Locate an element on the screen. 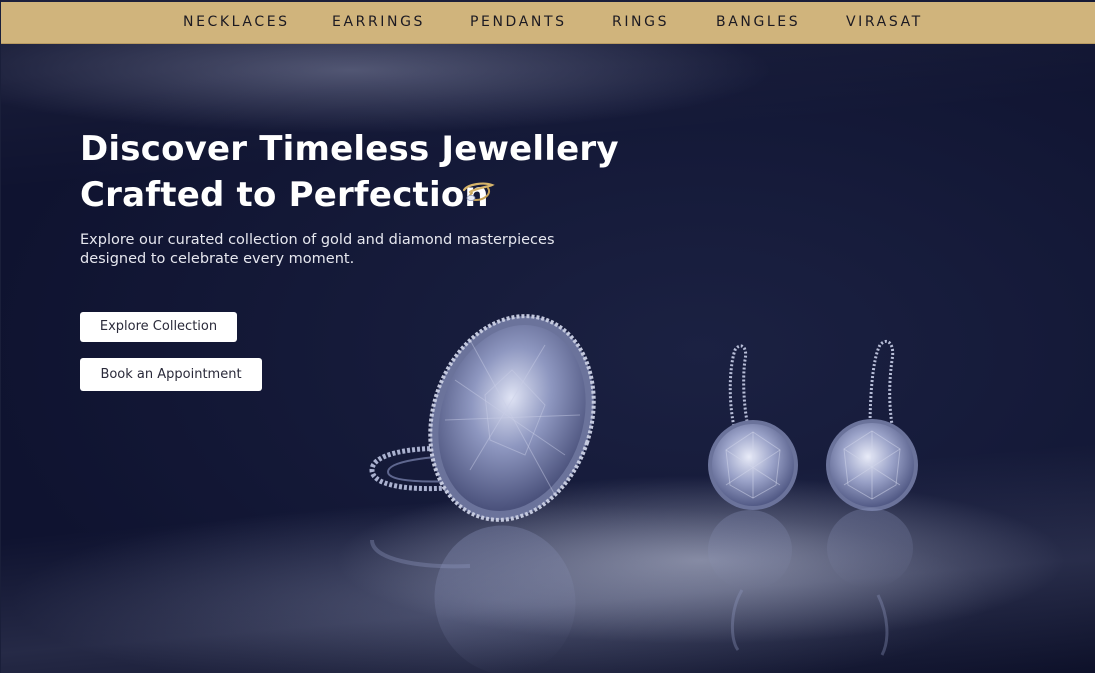 The width and height of the screenshot is (1095, 673). nav-item-necklaces: NECKLACES is located at coordinates (236, 22).